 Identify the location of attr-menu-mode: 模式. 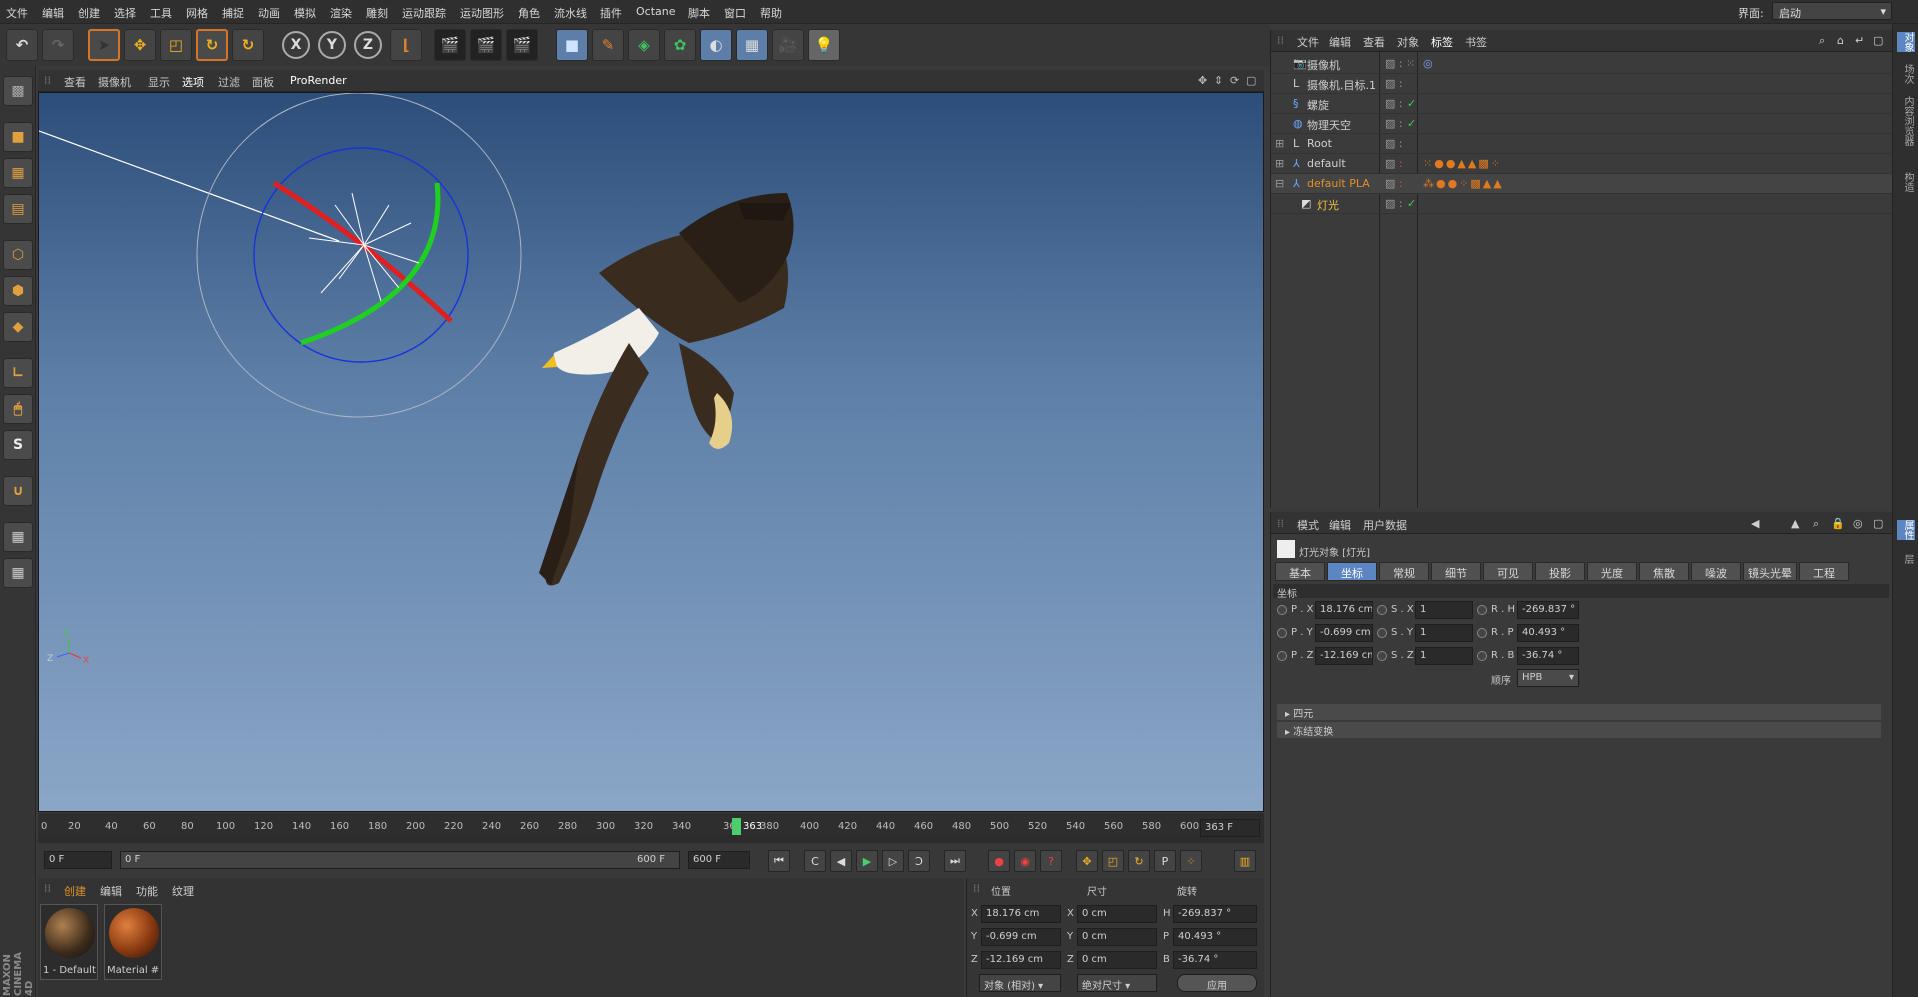
(1308, 525).